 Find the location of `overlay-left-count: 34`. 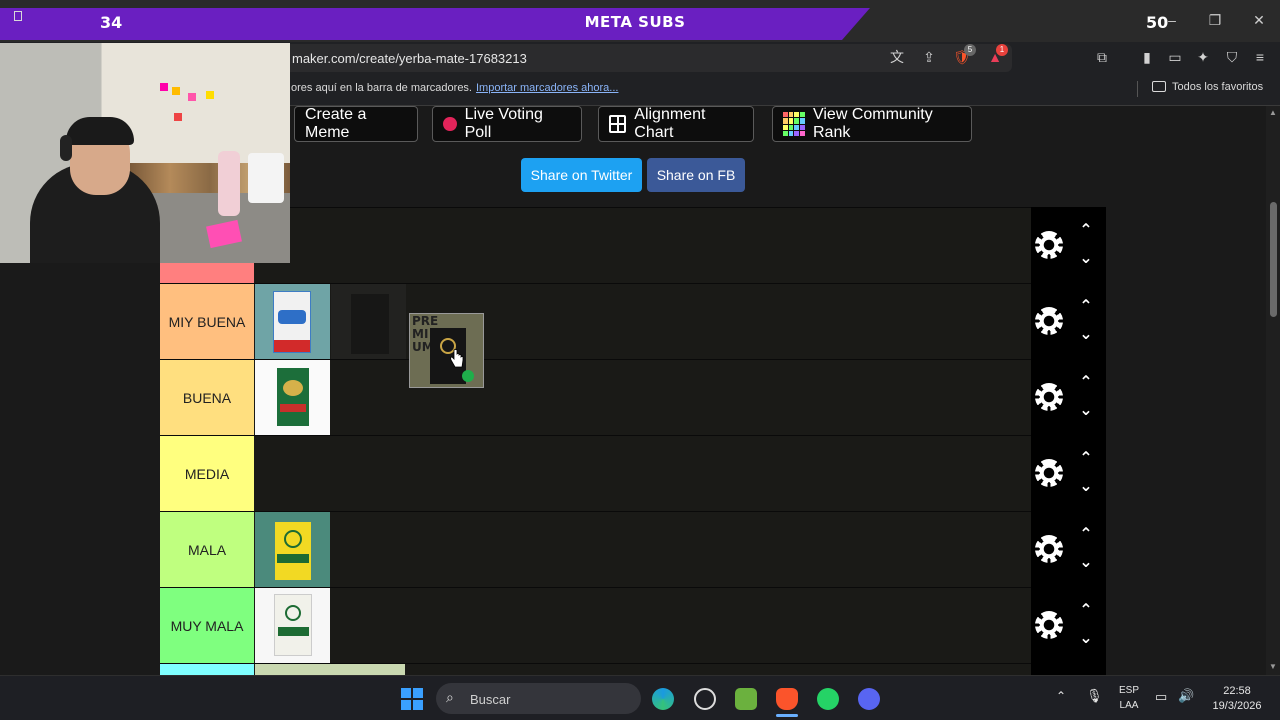

overlay-left-count: 34 is located at coordinates (111, 22).